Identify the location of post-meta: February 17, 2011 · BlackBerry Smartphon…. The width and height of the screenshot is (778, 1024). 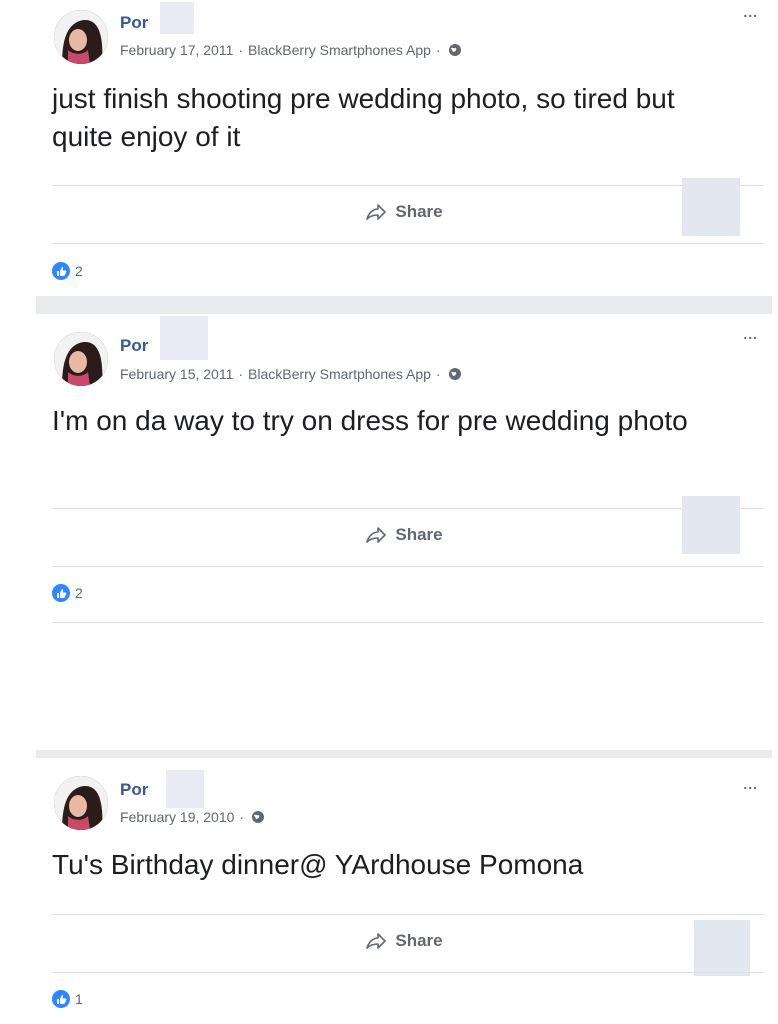
(291, 50).